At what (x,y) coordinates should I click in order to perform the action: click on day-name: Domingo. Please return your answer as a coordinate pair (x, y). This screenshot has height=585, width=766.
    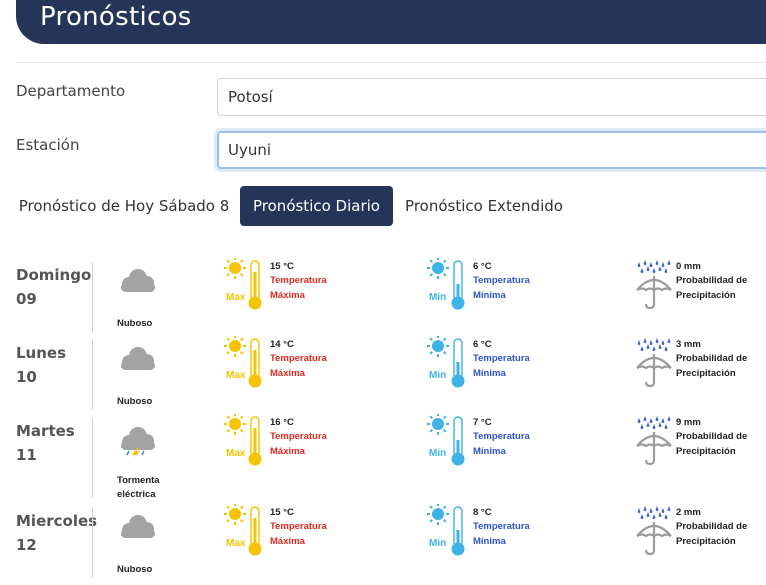
    Looking at the image, I should click on (54, 275).